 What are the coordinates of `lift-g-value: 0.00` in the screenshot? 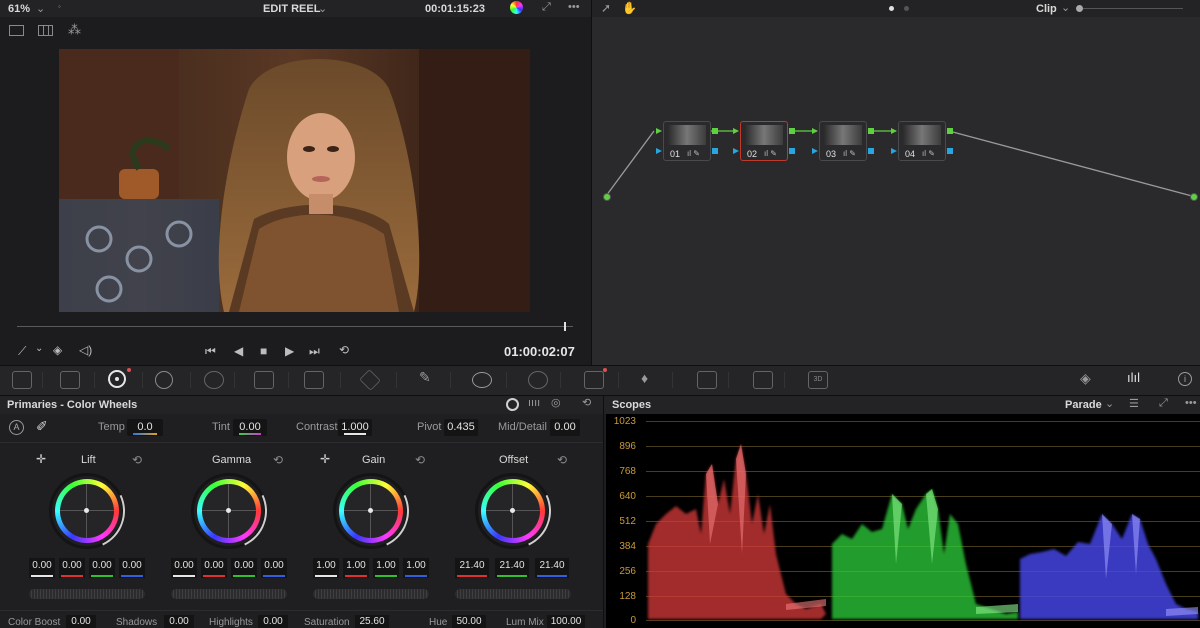 It's located at (102, 568).